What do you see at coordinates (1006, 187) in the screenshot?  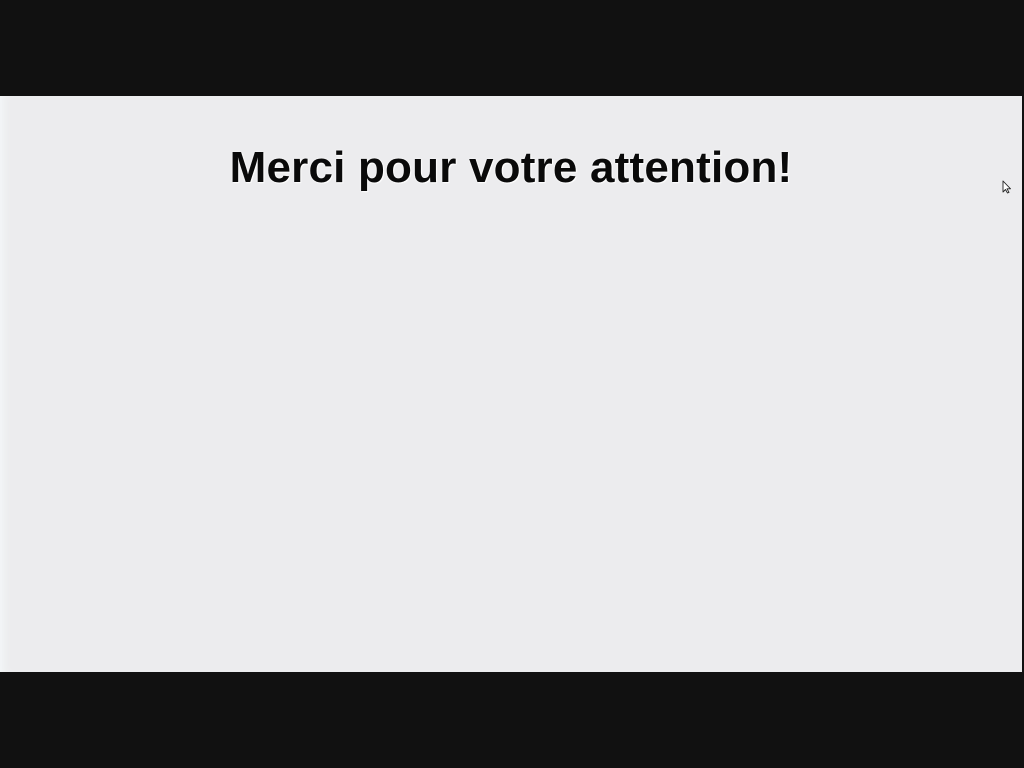 I see `mouse-cursor-icon` at bounding box center [1006, 187].